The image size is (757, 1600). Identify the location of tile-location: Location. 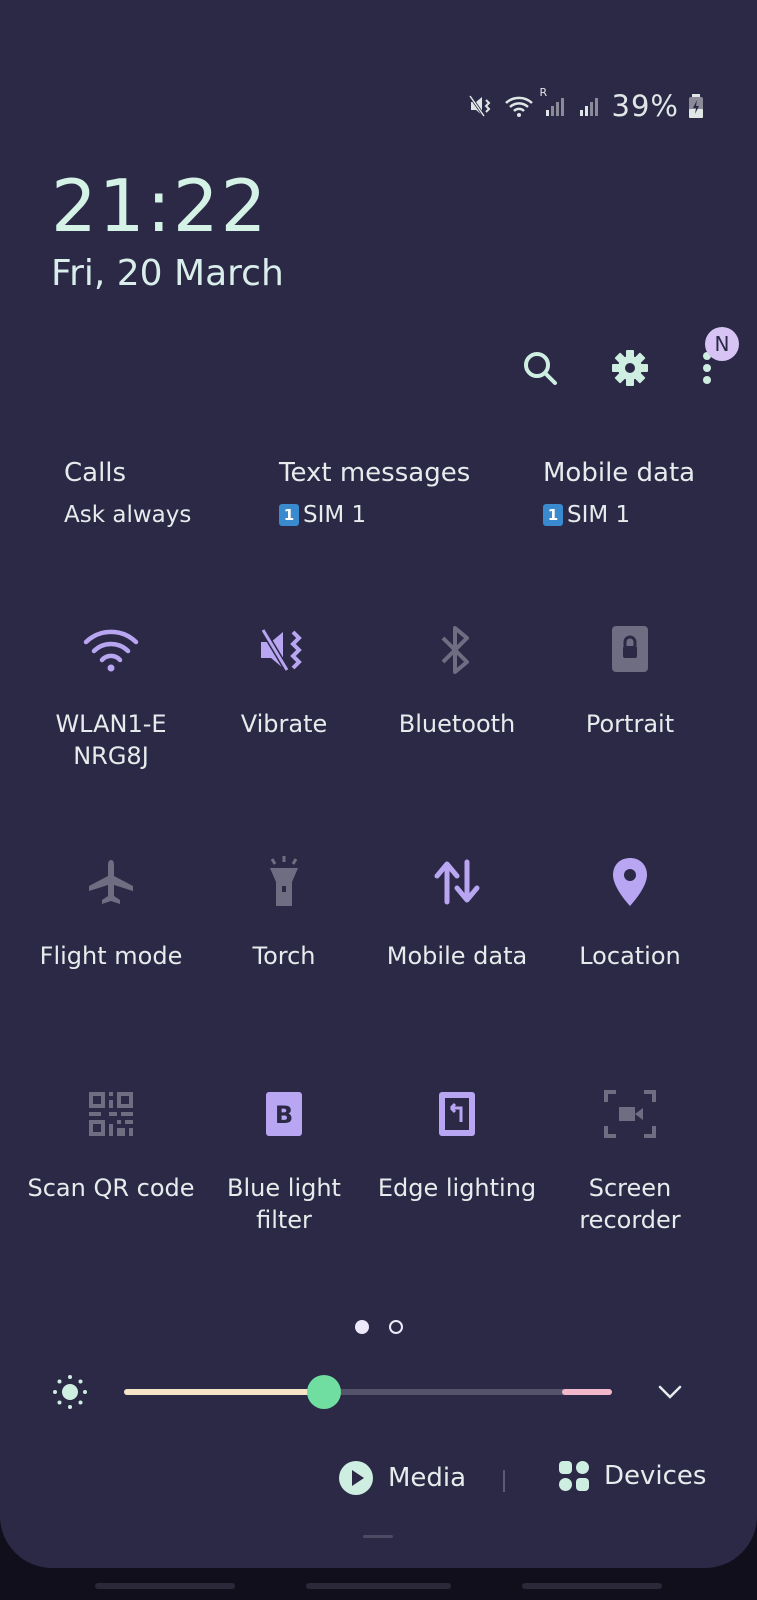
(630, 912).